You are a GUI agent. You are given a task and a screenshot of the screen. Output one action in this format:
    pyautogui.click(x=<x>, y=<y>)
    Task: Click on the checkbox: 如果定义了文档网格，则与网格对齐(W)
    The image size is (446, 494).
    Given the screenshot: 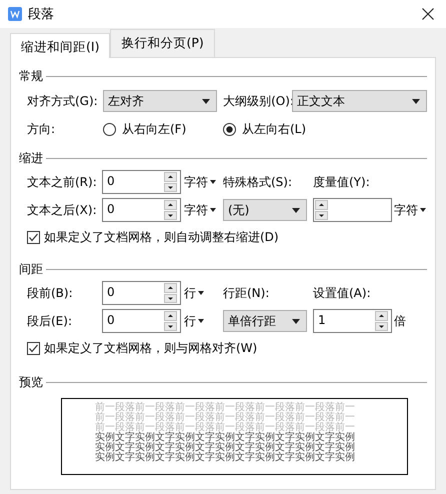 What is the action you would take?
    pyautogui.click(x=142, y=348)
    